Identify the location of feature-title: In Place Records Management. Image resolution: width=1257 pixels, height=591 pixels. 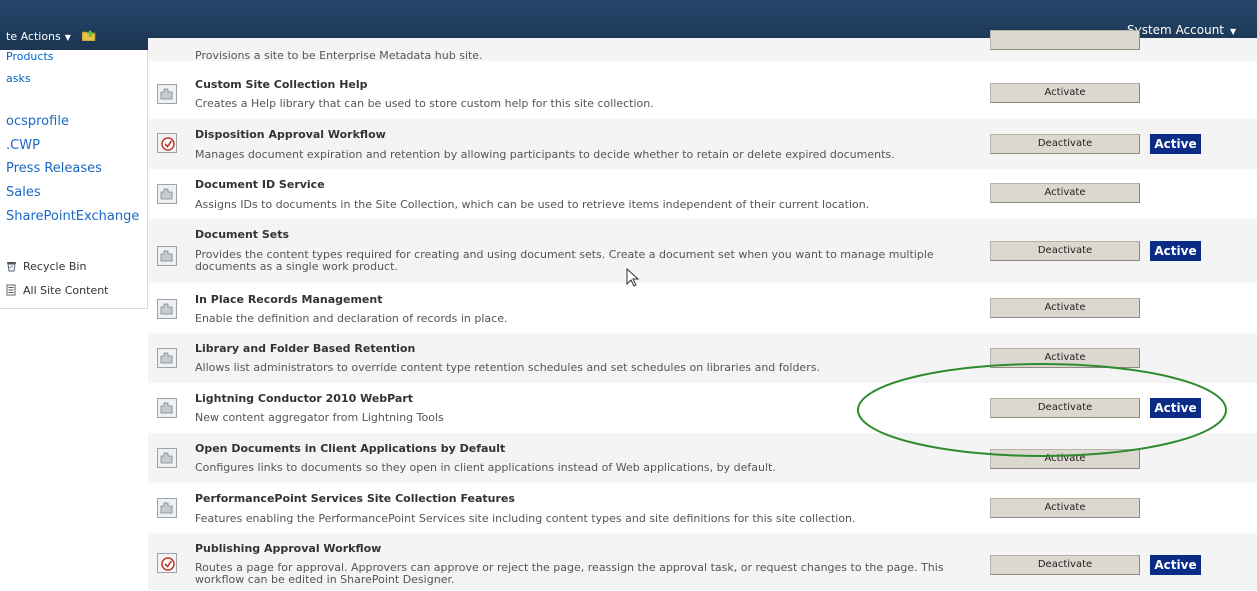
(289, 299).